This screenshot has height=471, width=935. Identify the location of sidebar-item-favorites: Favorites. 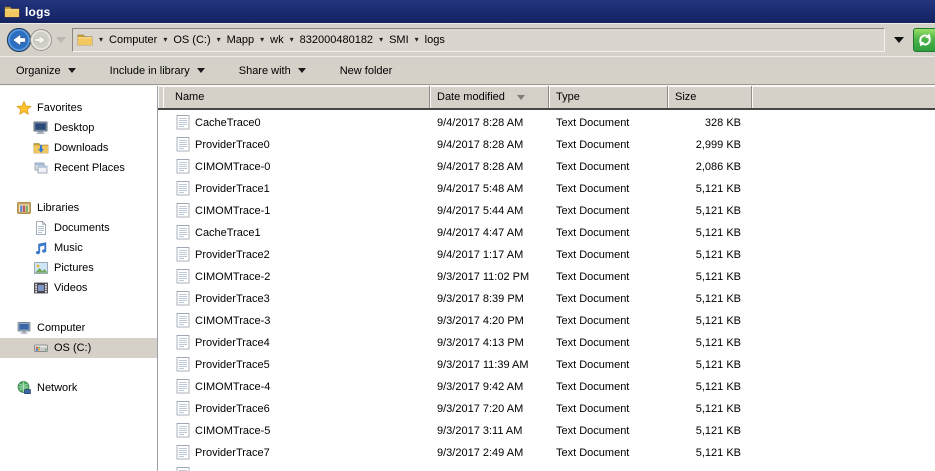
(78, 108).